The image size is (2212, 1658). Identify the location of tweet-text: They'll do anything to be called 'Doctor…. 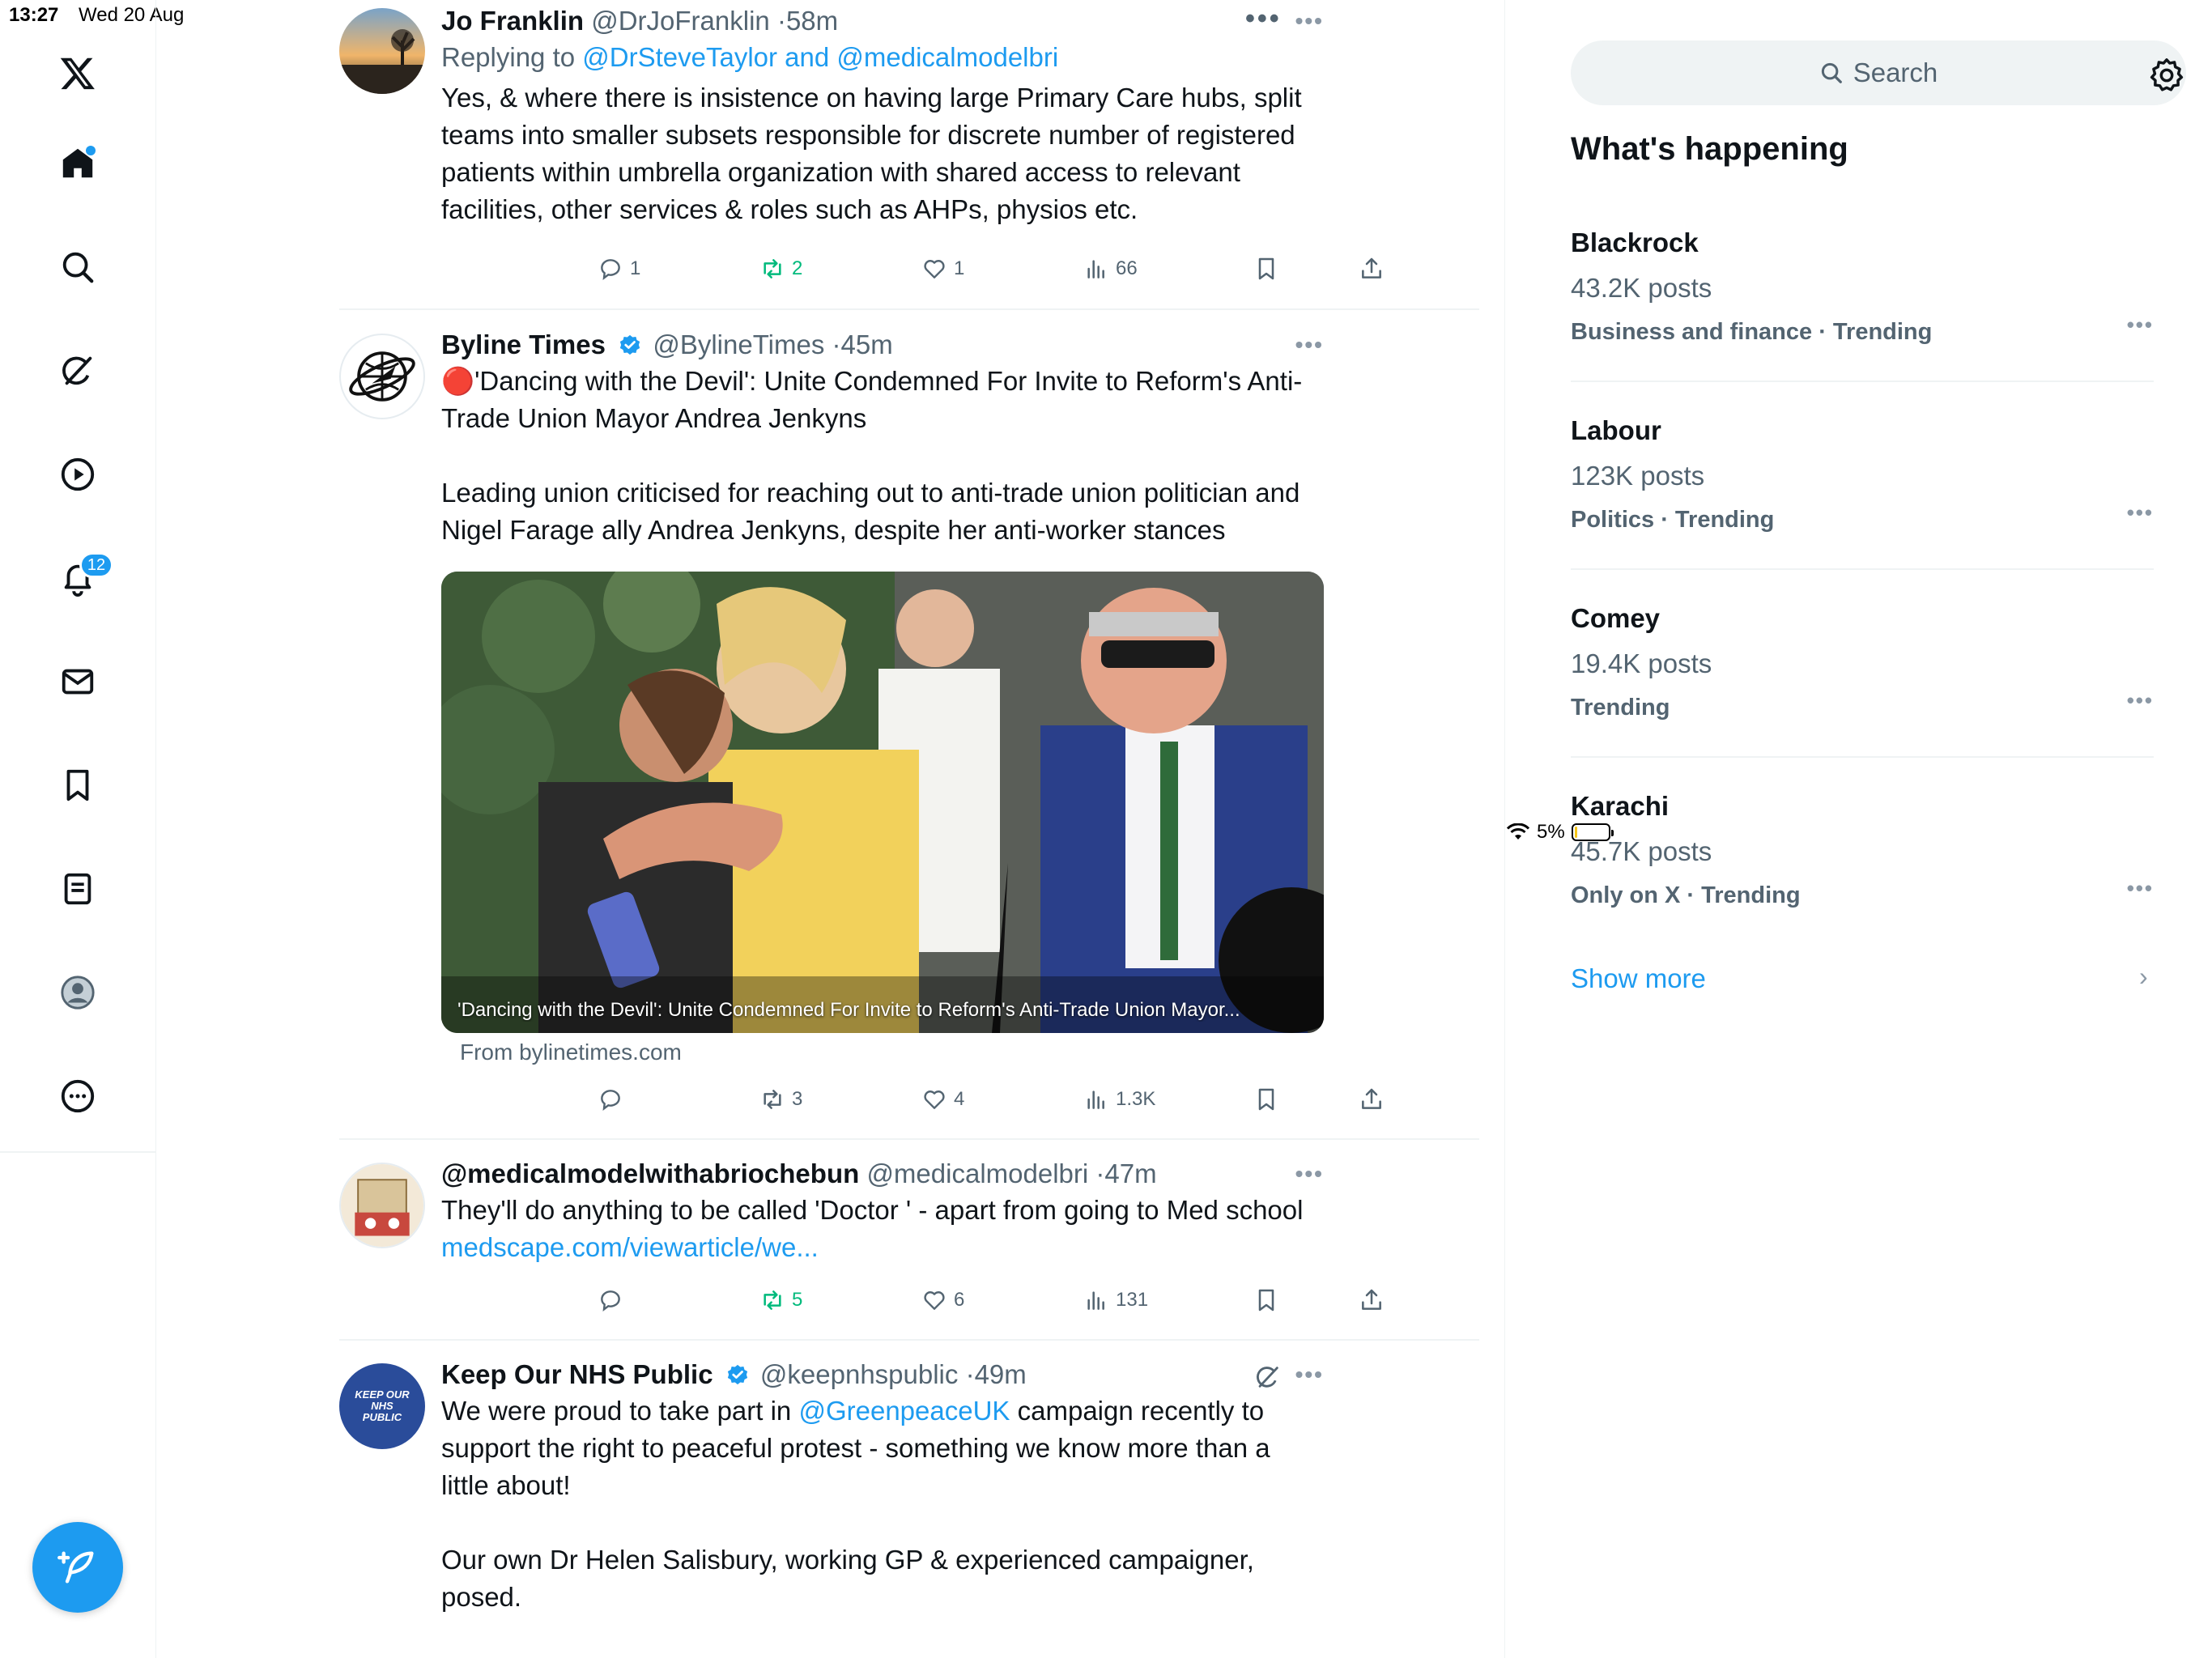
(873, 1210).